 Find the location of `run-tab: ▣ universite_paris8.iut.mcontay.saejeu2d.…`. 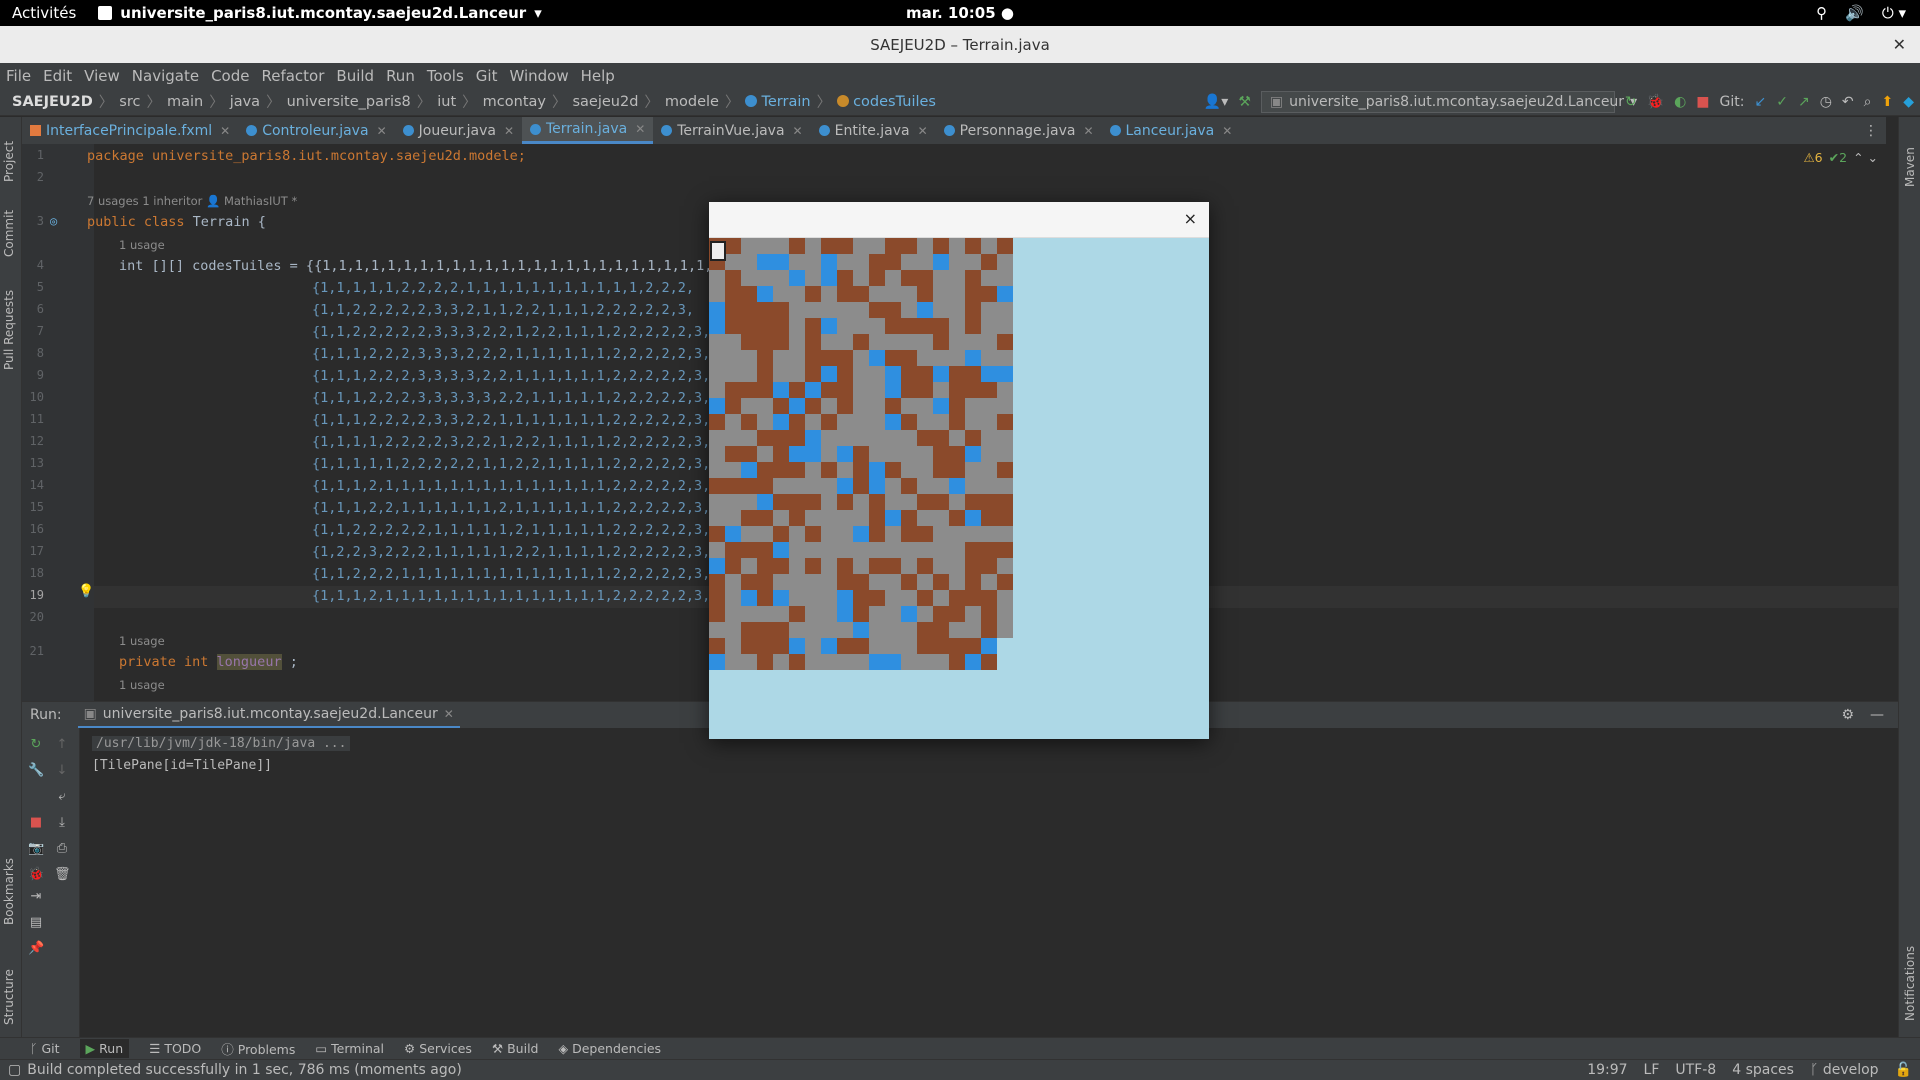

run-tab: ▣ universite_paris8.iut.mcontay.saejeu2d.… is located at coordinates (268, 715).